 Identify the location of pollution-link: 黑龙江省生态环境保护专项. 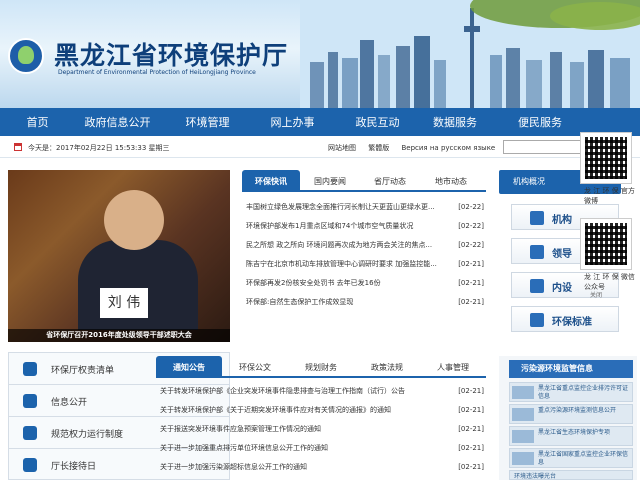
(571, 436).